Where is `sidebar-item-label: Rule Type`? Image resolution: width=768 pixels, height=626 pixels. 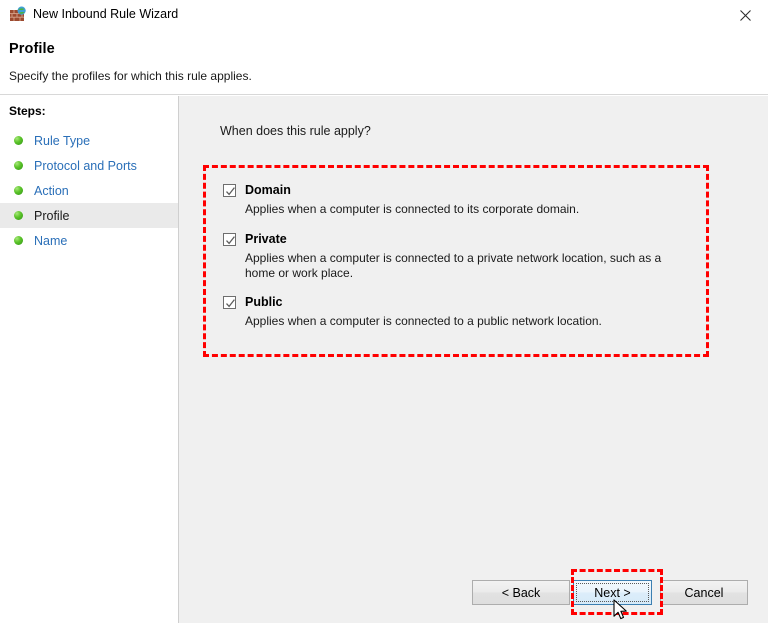
sidebar-item-label: Rule Type is located at coordinates (62, 140).